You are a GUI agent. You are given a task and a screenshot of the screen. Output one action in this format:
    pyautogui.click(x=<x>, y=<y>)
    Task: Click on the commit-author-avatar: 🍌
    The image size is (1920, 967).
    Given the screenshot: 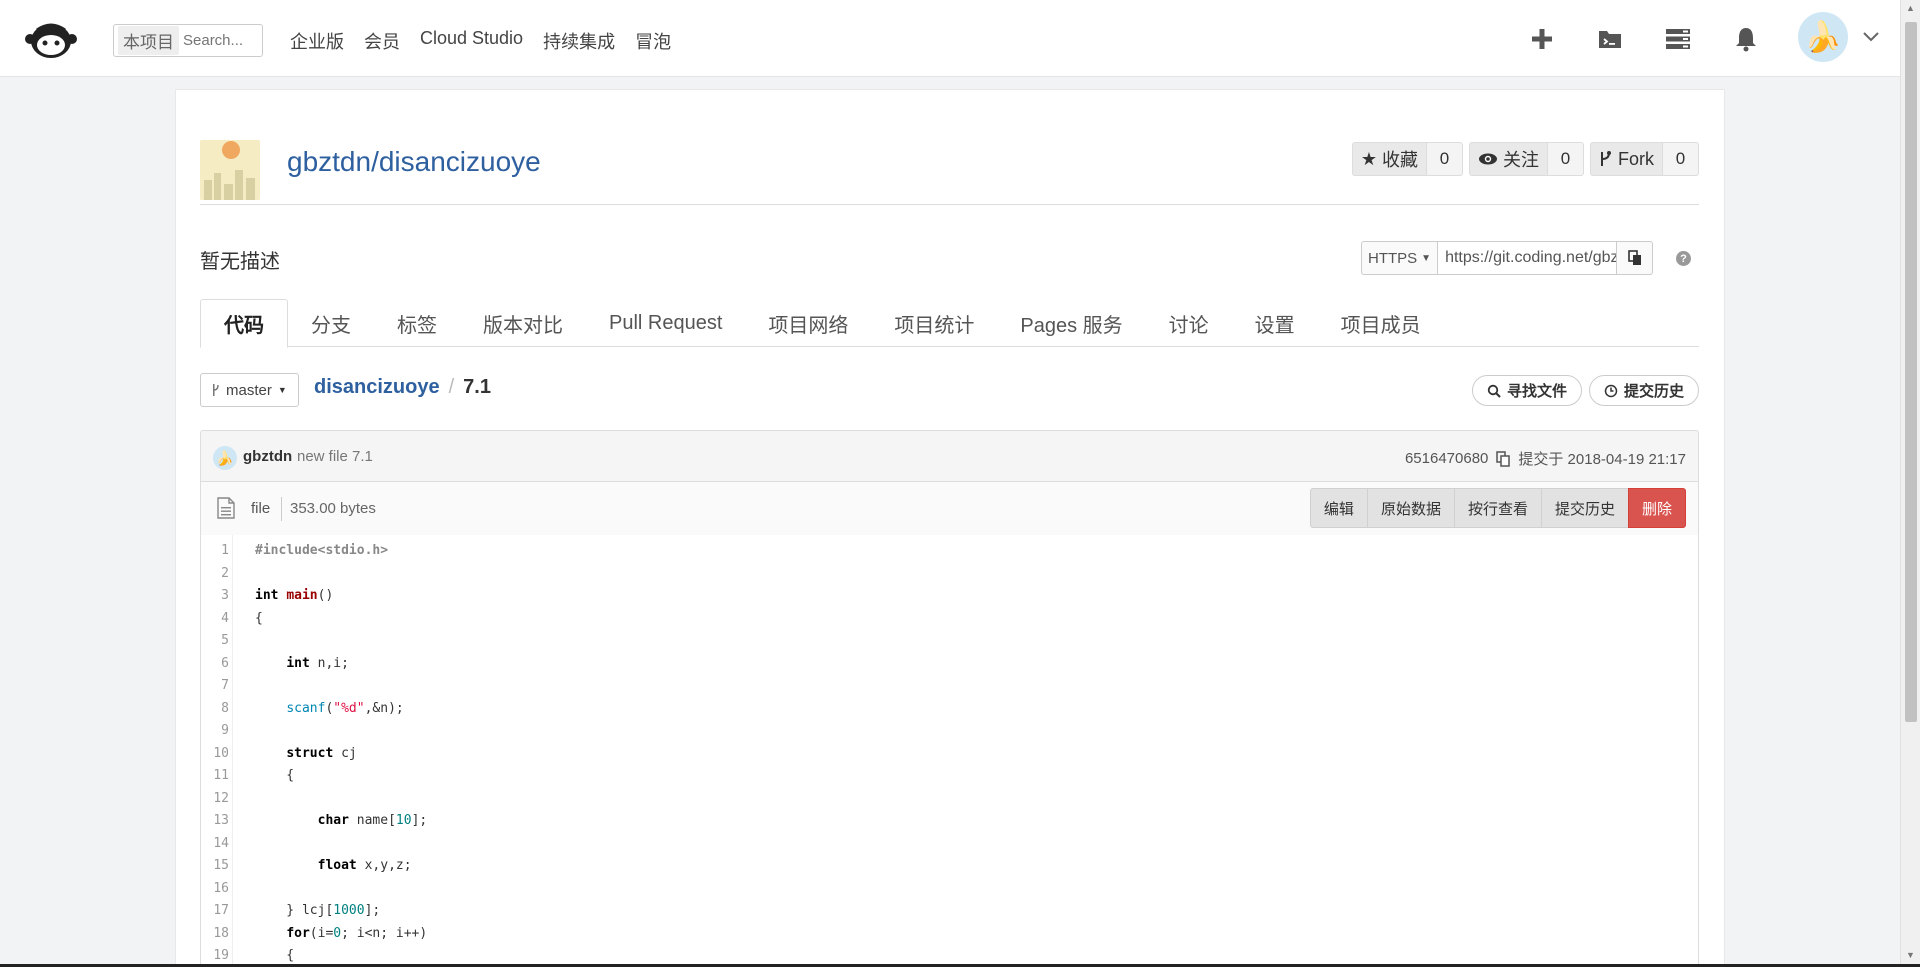 What is the action you would take?
    pyautogui.click(x=225, y=458)
    